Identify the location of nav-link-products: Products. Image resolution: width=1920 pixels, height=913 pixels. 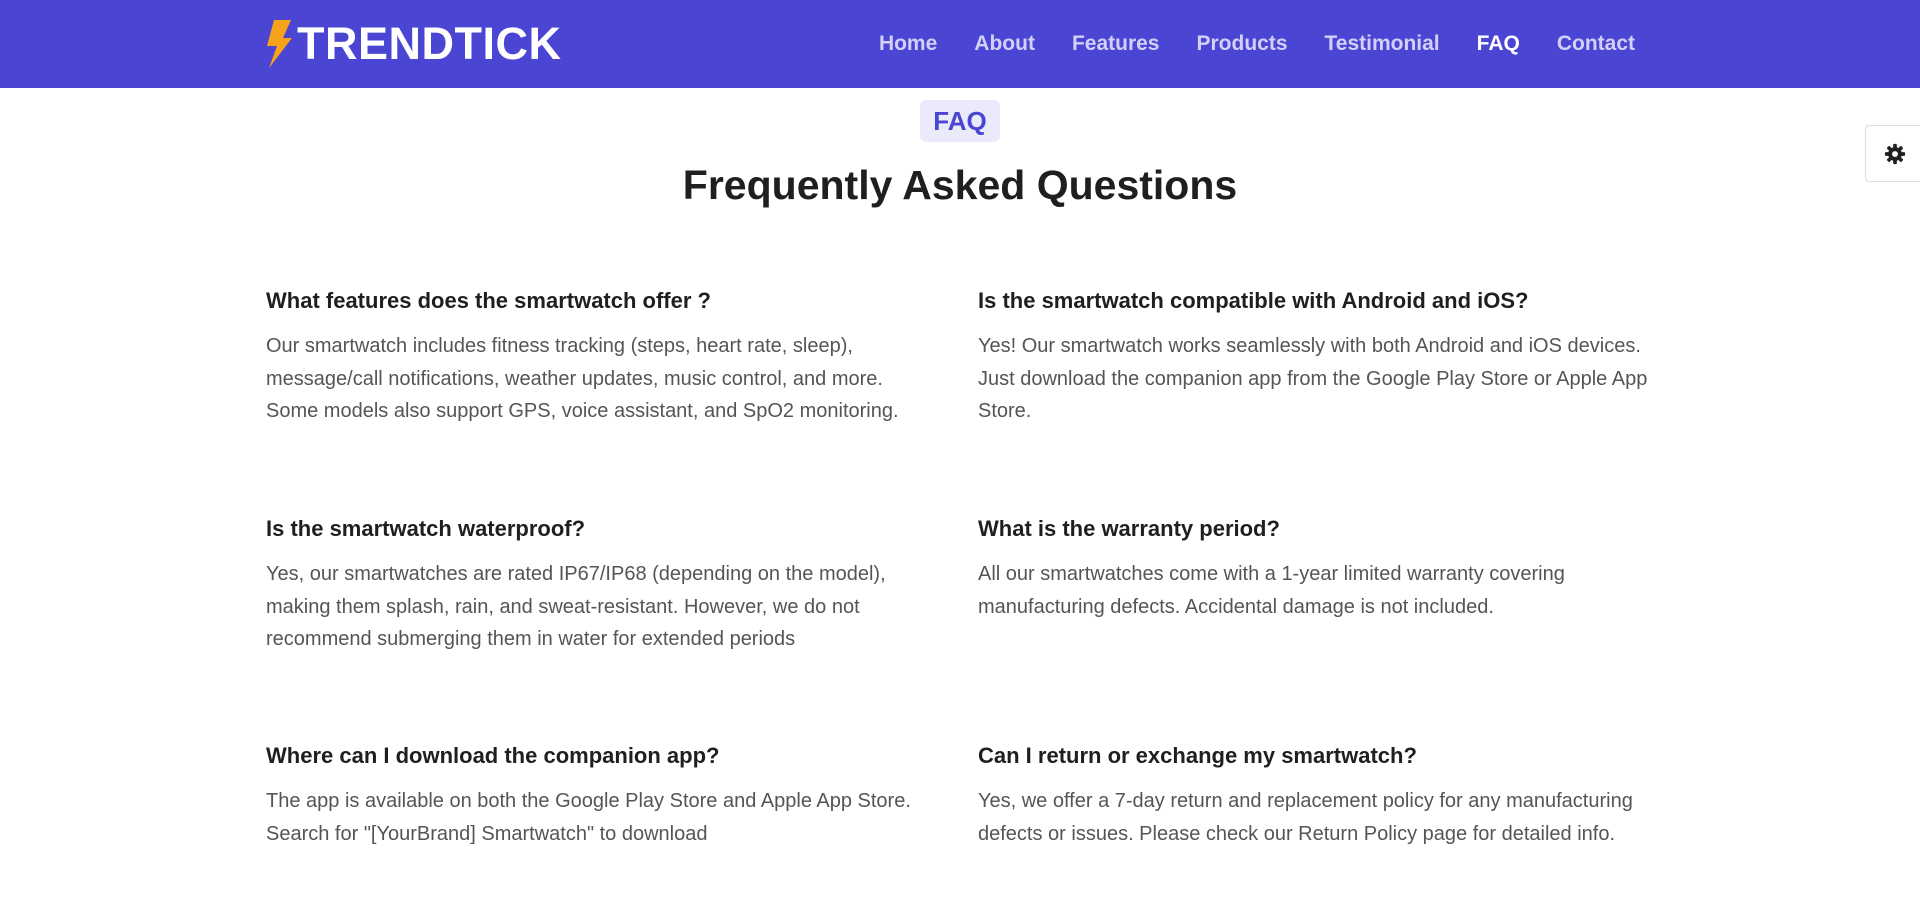
(1242, 44).